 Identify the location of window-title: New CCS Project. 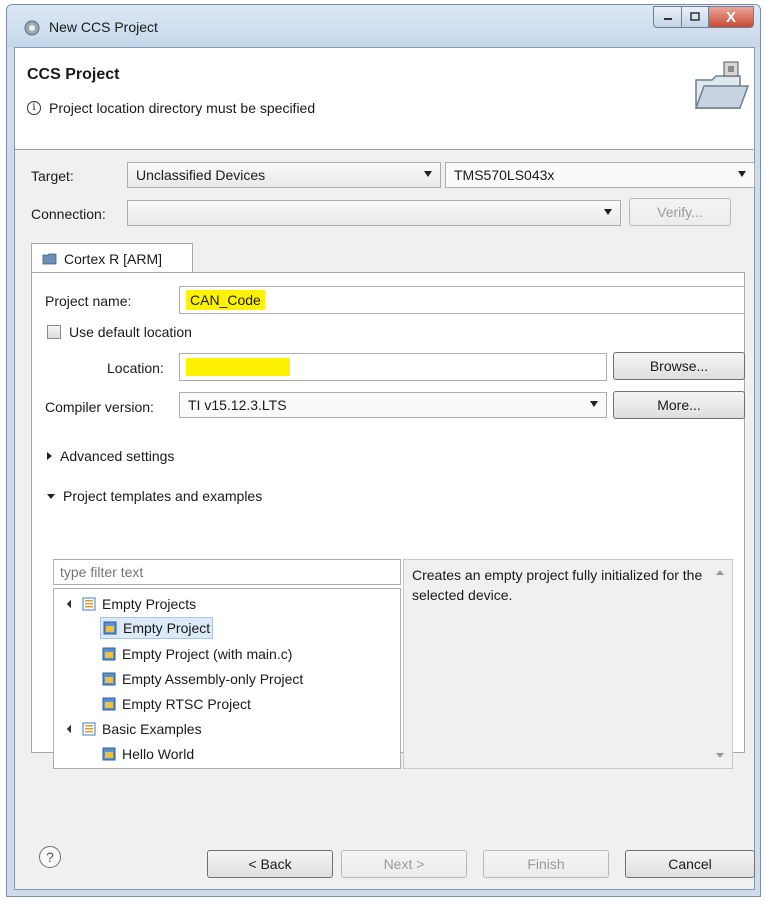
(103, 27).